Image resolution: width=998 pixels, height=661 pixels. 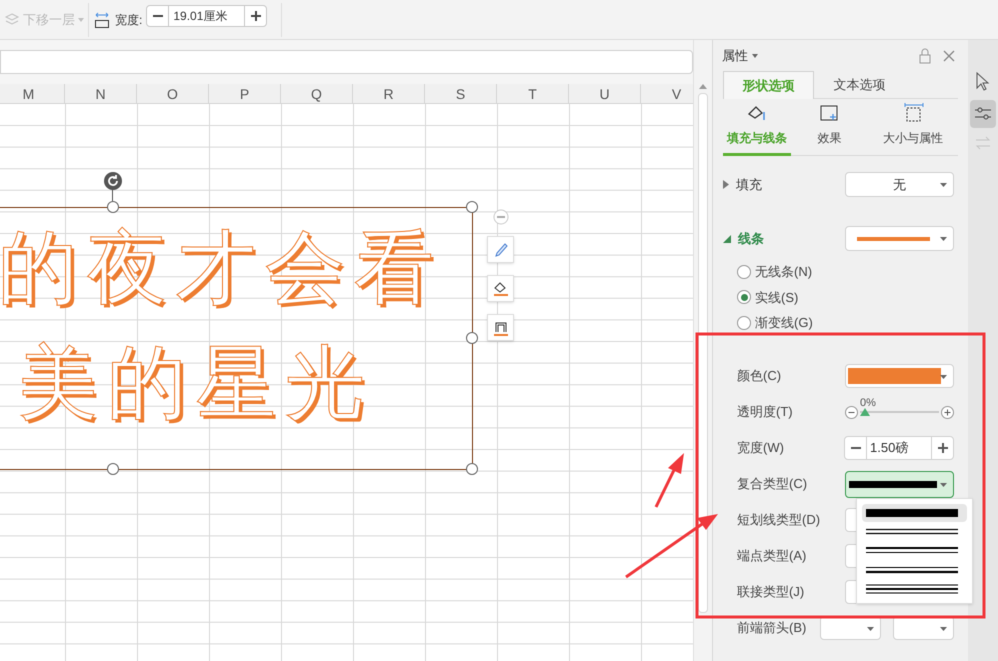 What do you see at coordinates (913, 129) in the screenshot?
I see `panel-subtab: 大小与属性` at bounding box center [913, 129].